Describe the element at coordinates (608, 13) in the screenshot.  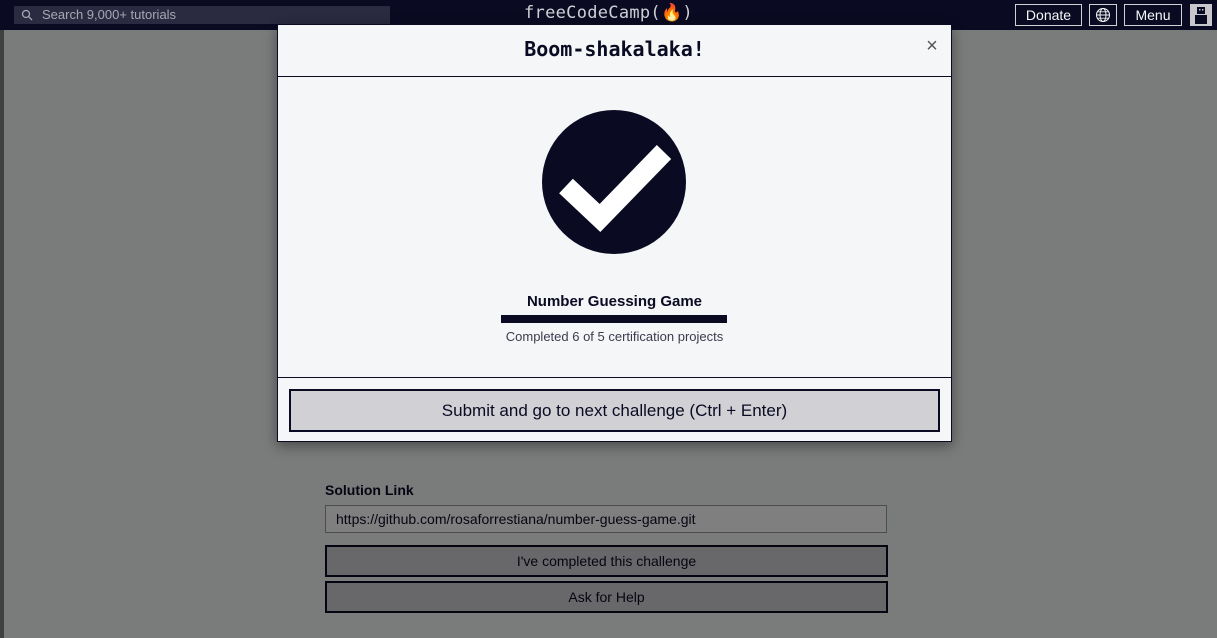
I see `logo-text: freeCodeCamp(🔥)` at that location.